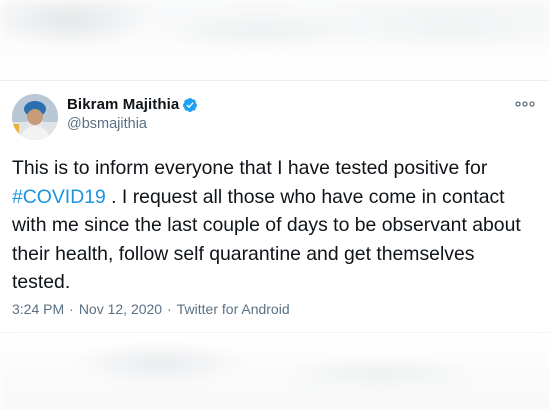  I want to click on more-options-button, so click(525, 104).